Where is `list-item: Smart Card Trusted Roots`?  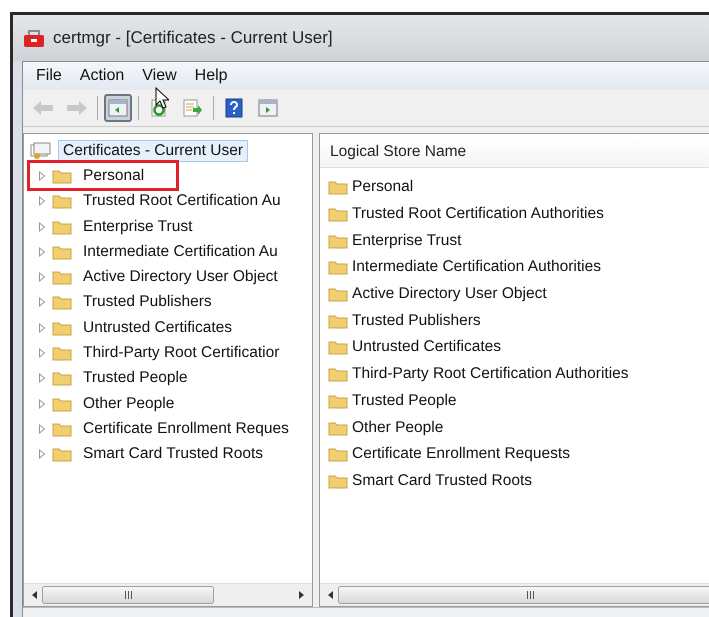
list-item: Smart Card Trusted Roots is located at coordinates (442, 481).